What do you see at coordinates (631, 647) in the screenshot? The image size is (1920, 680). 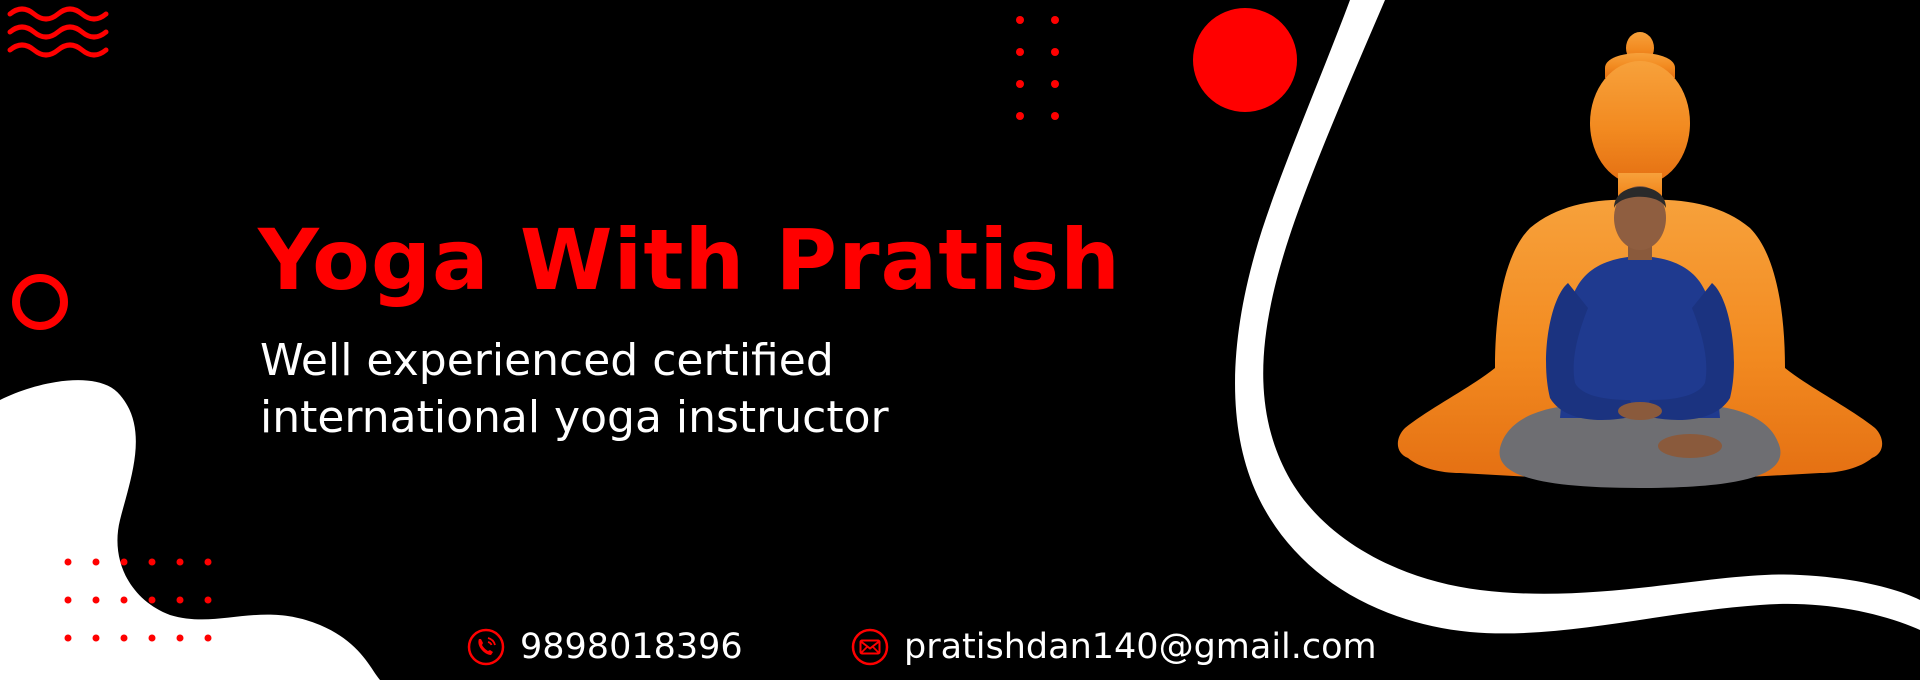 I see `phone-number: 9898018396` at bounding box center [631, 647].